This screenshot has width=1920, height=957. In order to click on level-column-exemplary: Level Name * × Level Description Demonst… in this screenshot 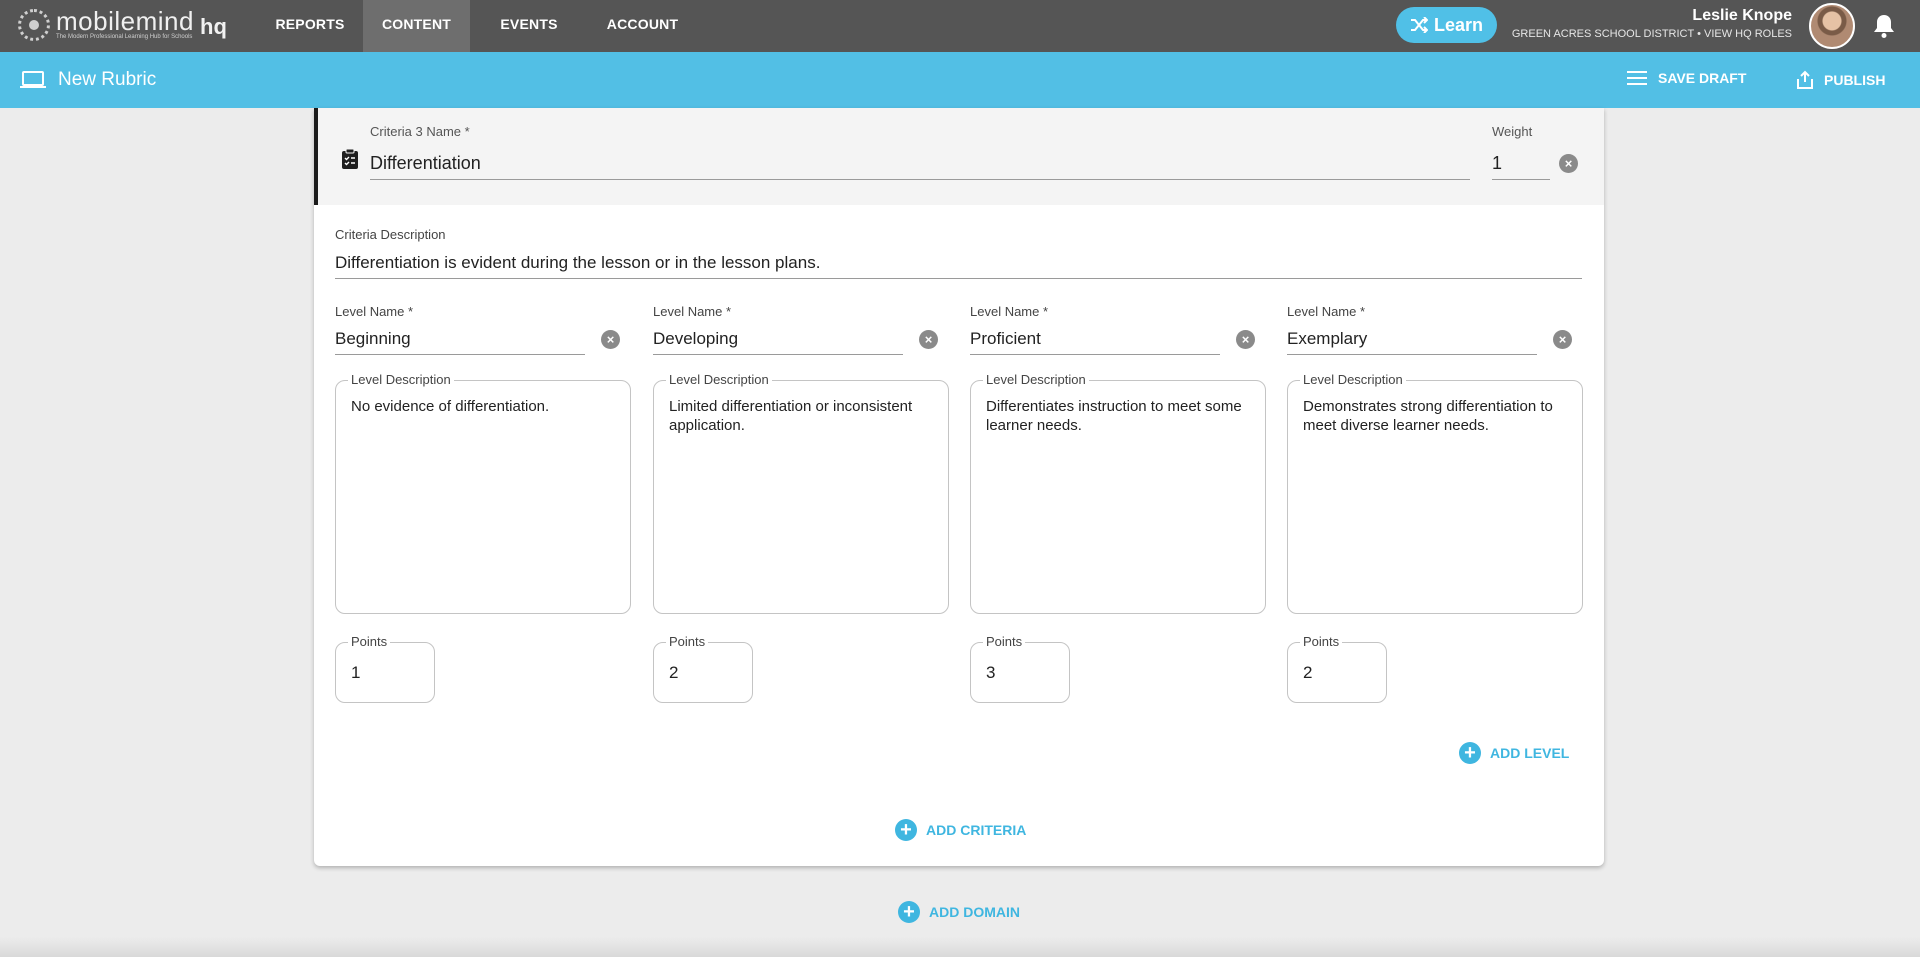, I will do `click(1435, 509)`.